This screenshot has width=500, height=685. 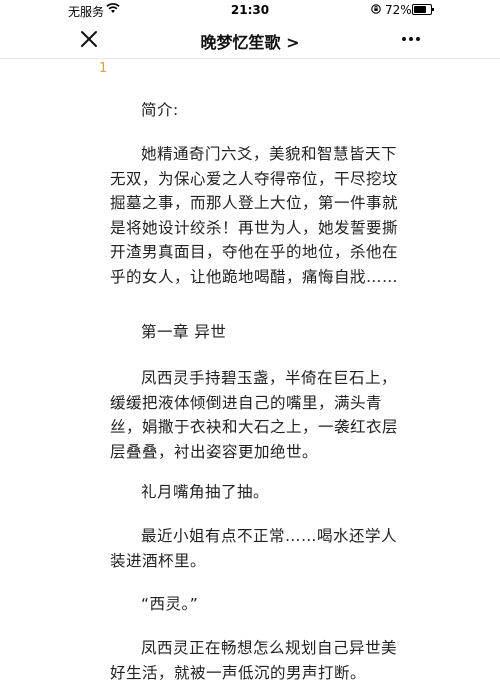 What do you see at coordinates (184, 332) in the screenshot?
I see `chapter-title: 第一章 异世` at bounding box center [184, 332].